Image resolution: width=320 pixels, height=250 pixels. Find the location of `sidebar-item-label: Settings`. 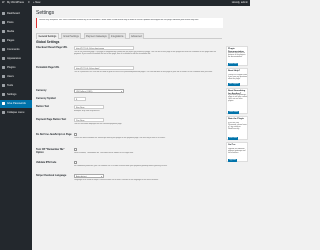

sidebar-item-label: Settings is located at coordinates (12, 94).